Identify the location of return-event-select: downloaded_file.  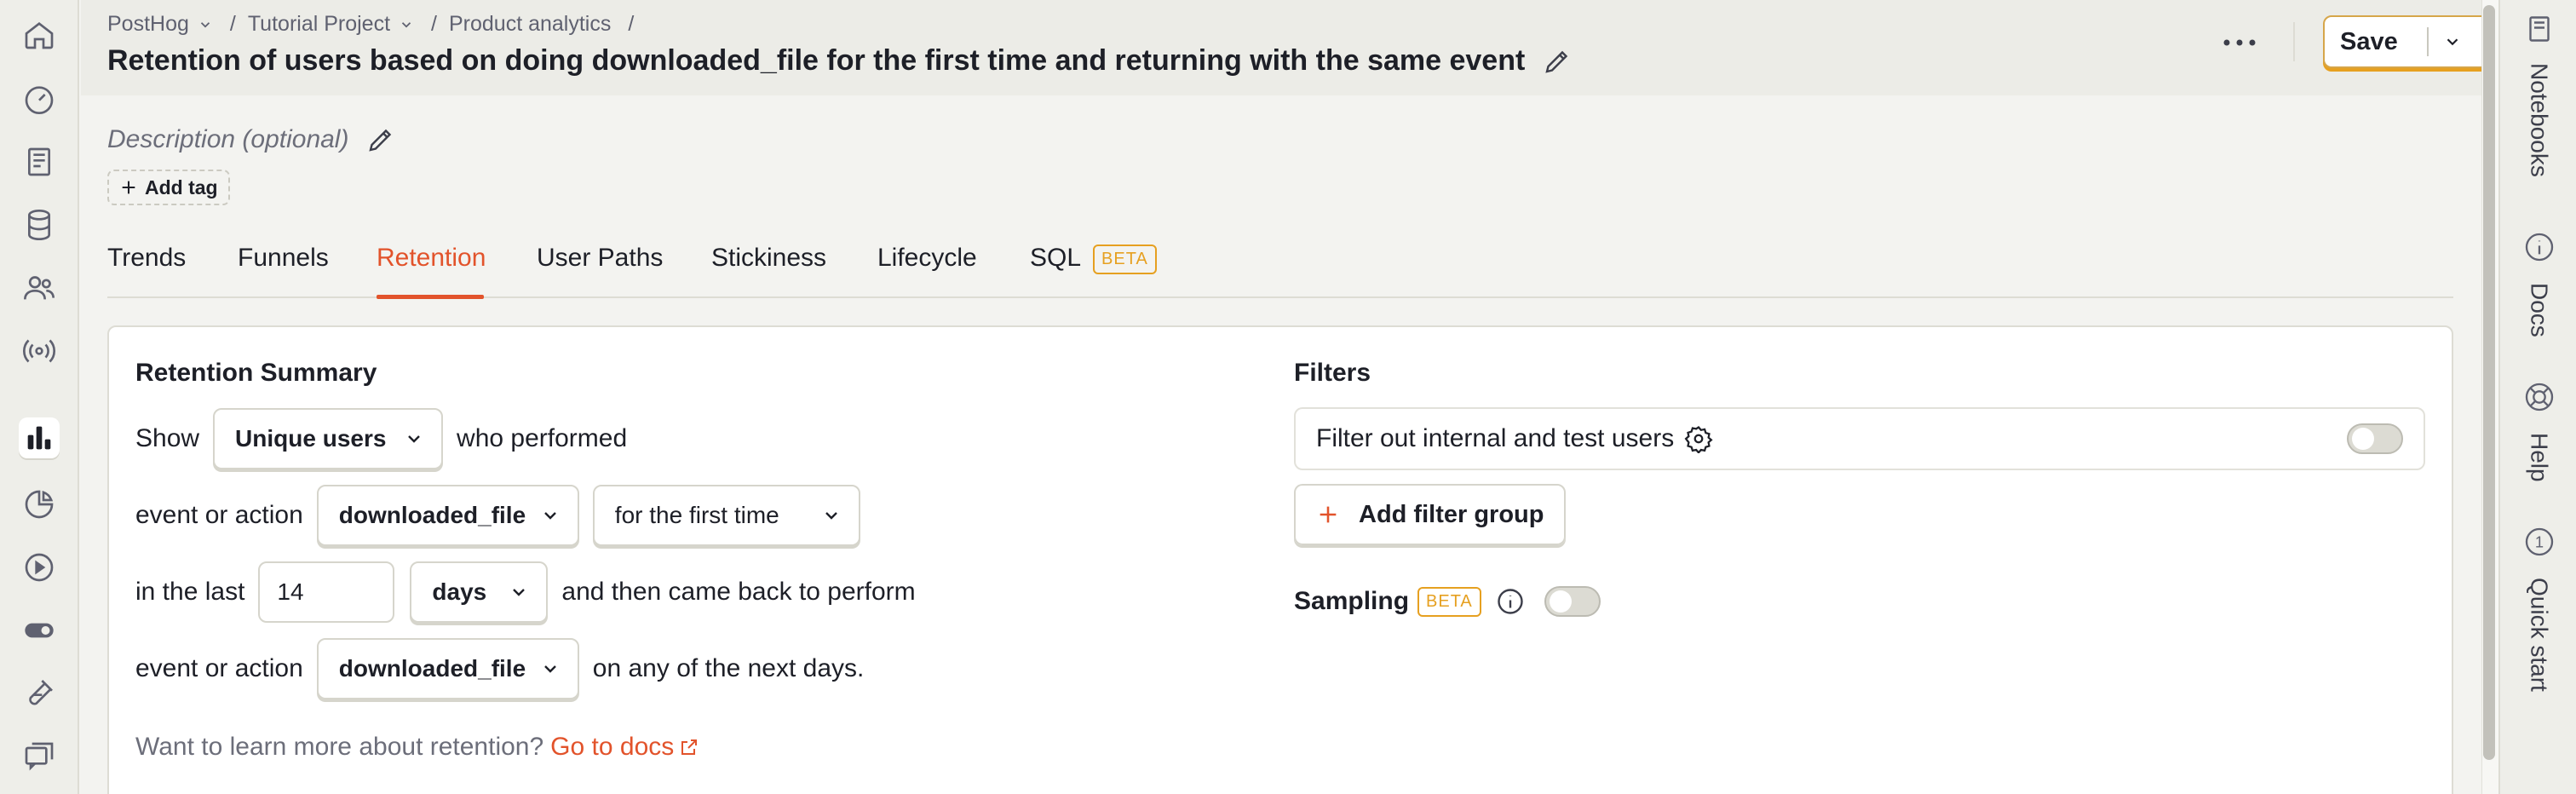
(447, 668).